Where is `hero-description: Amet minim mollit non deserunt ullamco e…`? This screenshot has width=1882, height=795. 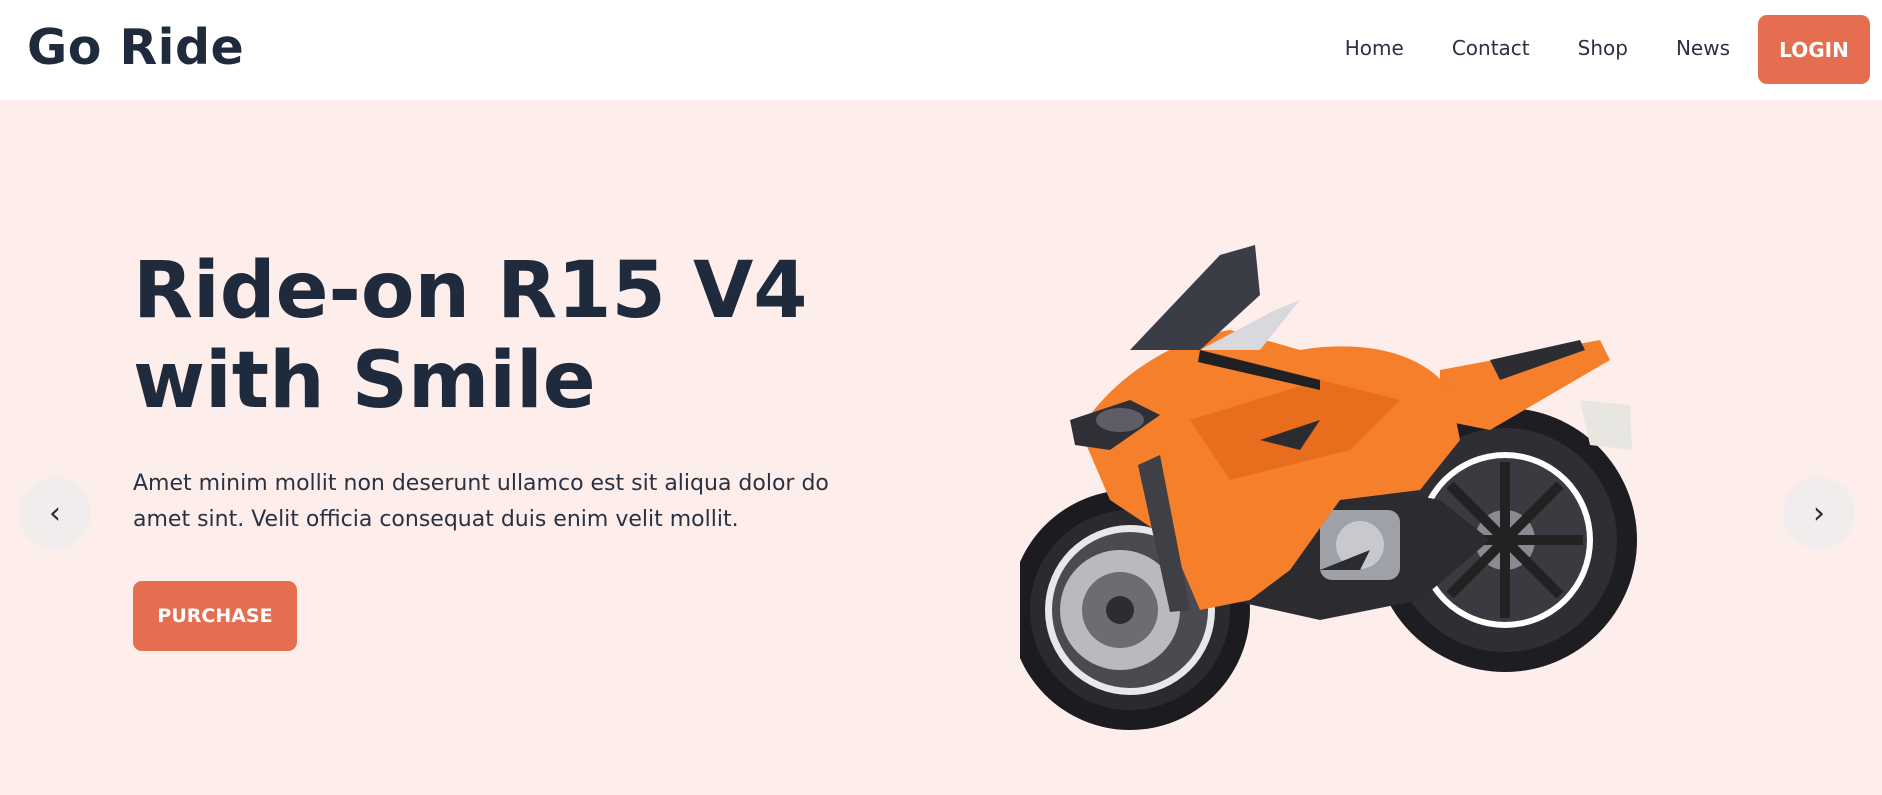
hero-description: Amet minim mollit non deserunt ullamco e… is located at coordinates (481, 501).